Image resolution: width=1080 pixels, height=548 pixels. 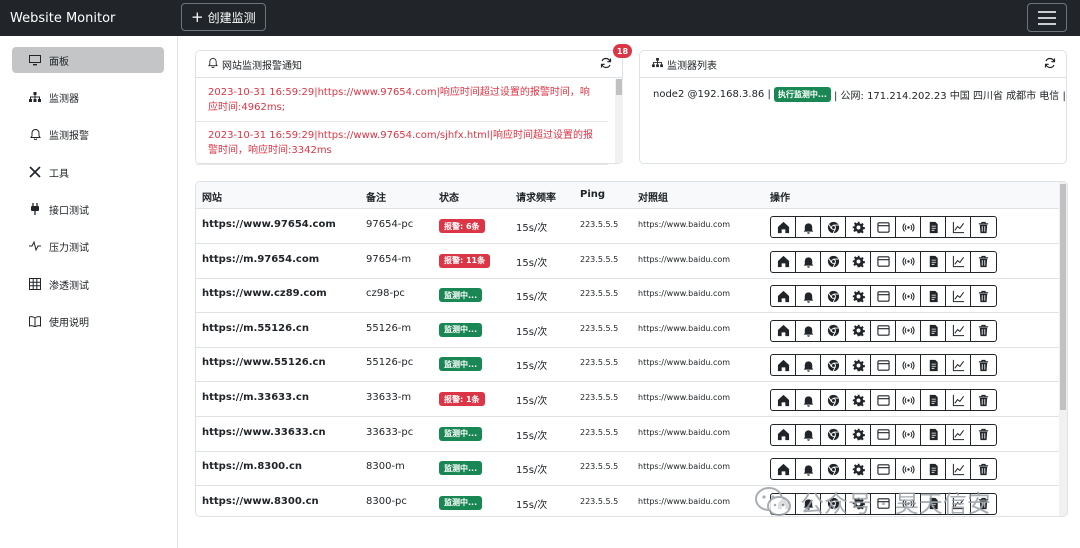 What do you see at coordinates (1047, 17) in the screenshot?
I see `menu-toggle-button` at bounding box center [1047, 17].